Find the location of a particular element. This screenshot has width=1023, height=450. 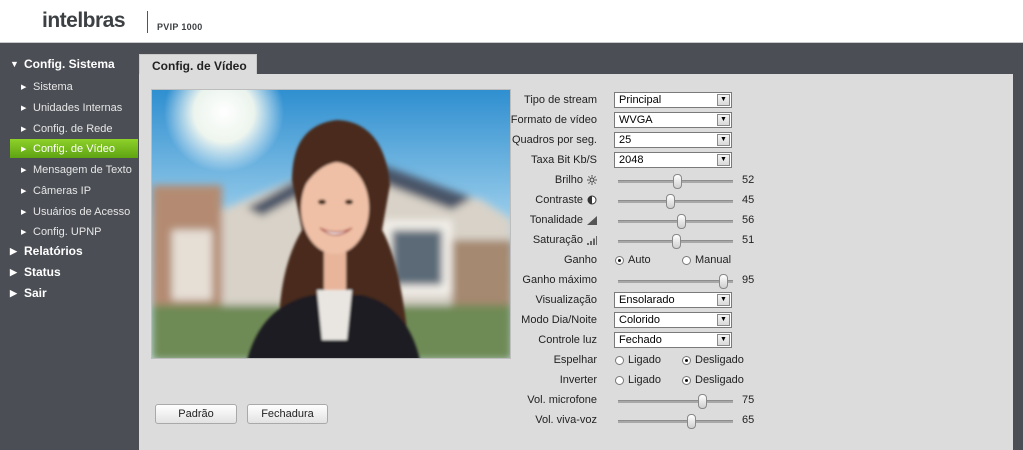

mirror-on-radio: Ligado is located at coordinates (638, 360).